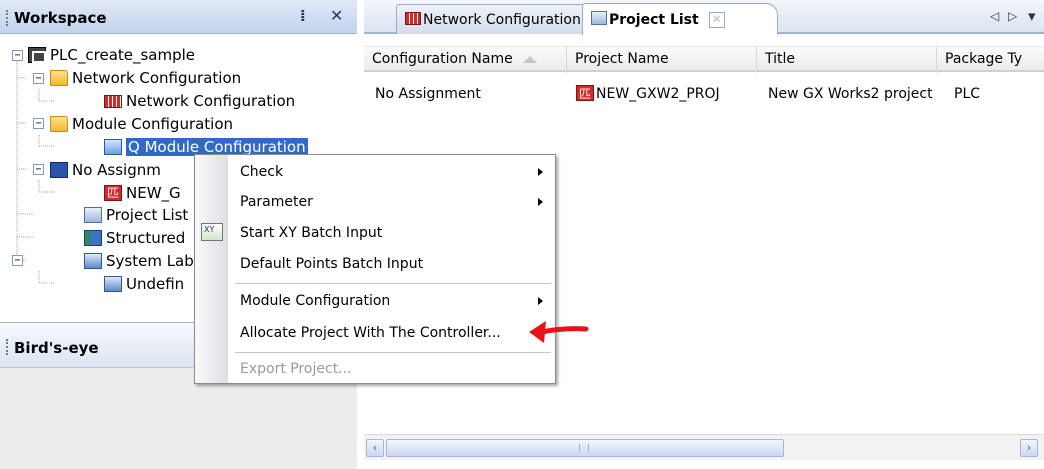 Image resolution: width=1044 pixels, height=469 pixels. Describe the element at coordinates (212, 232) in the screenshot. I see `xy-batch-input-icon` at that location.